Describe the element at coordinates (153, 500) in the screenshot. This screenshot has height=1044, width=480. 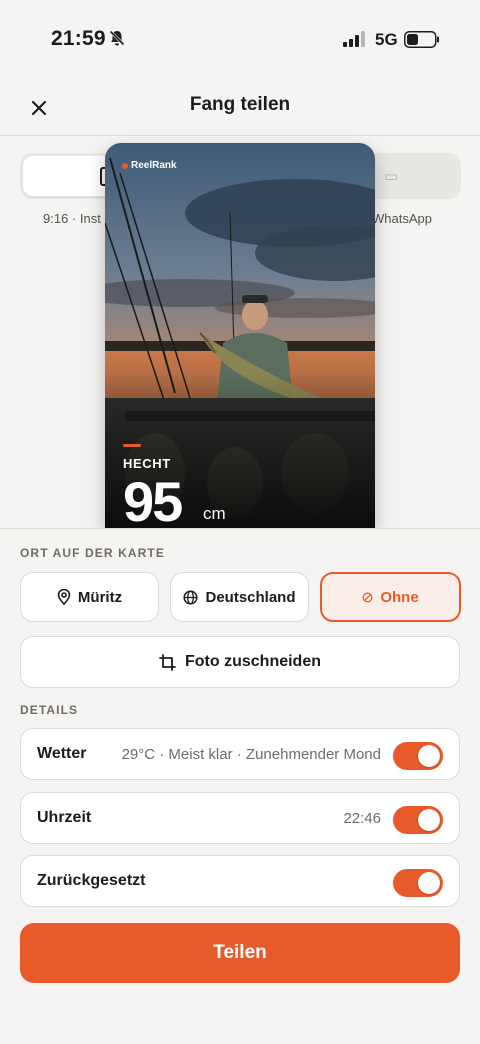
I see `length-value: 95` at that location.